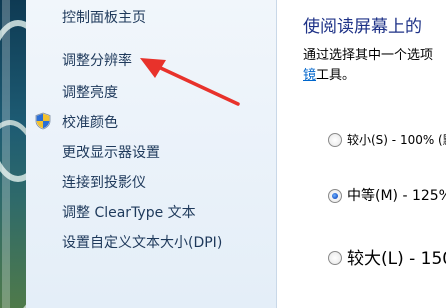  What do you see at coordinates (90, 122) in the screenshot?
I see `nav-calibrate-color: 校准颜色` at bounding box center [90, 122].